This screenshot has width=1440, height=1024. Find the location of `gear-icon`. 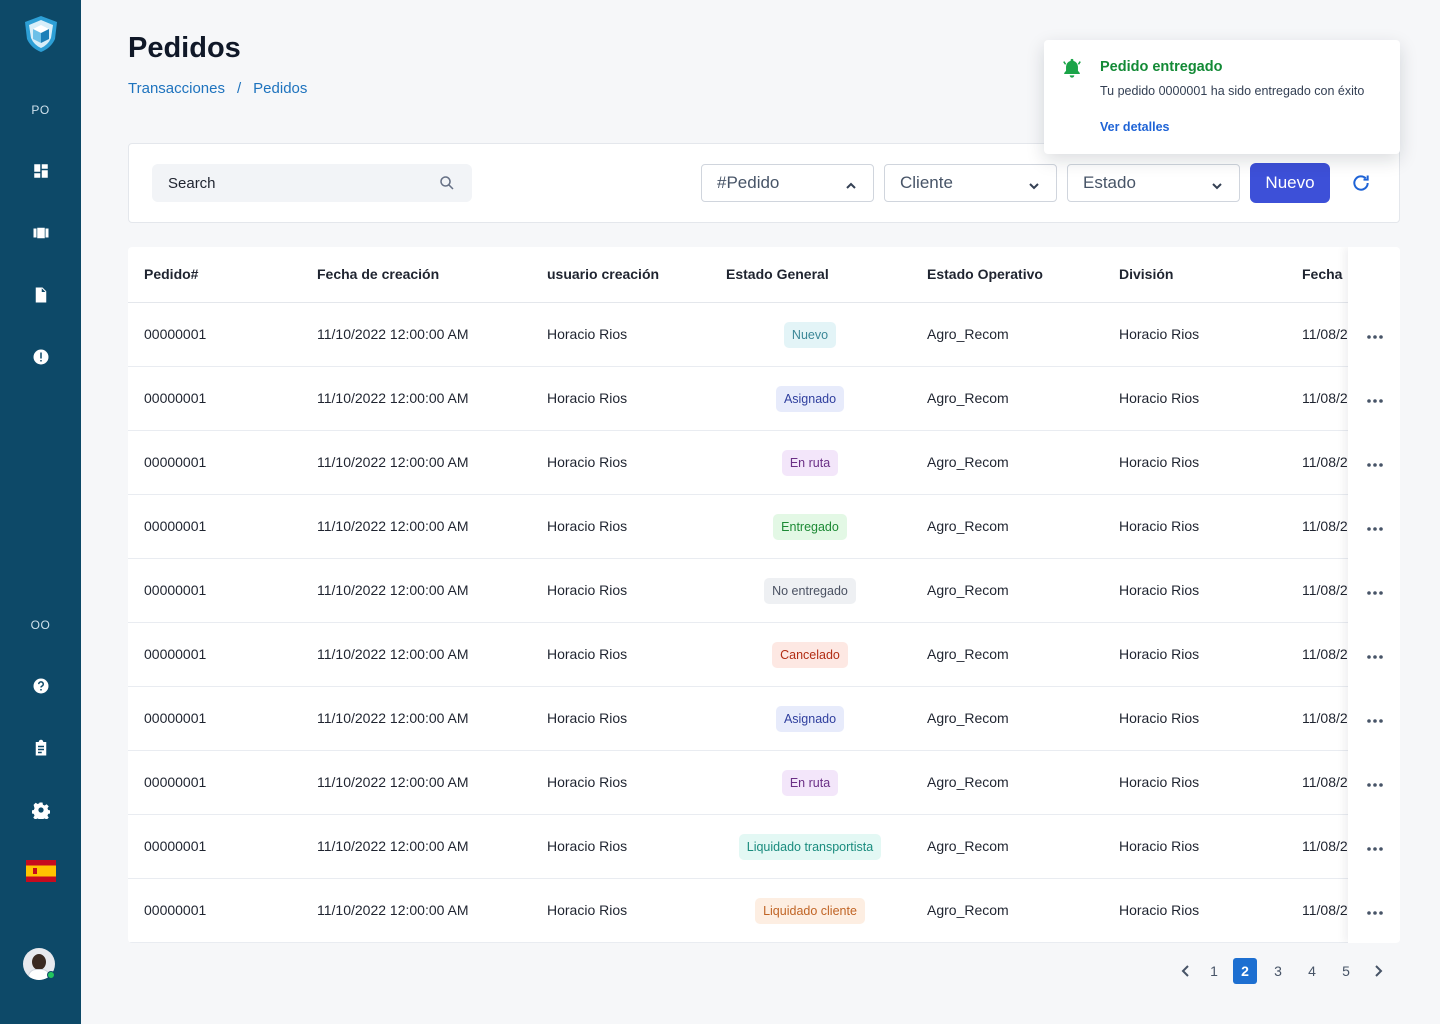

gear-icon is located at coordinates (40, 810).